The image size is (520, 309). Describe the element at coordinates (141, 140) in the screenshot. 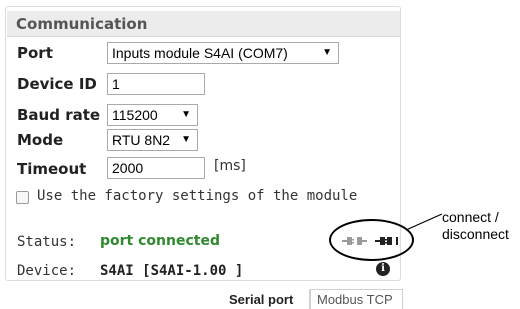

I see `mode-value: RTU 8N2` at that location.